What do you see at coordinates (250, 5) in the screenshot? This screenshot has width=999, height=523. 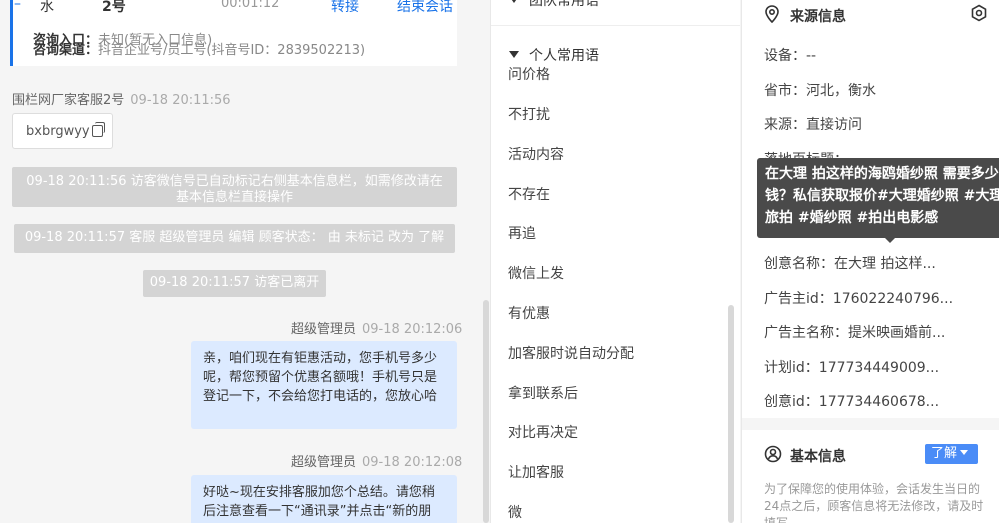 I see `session-duration: 00:01:12` at bounding box center [250, 5].